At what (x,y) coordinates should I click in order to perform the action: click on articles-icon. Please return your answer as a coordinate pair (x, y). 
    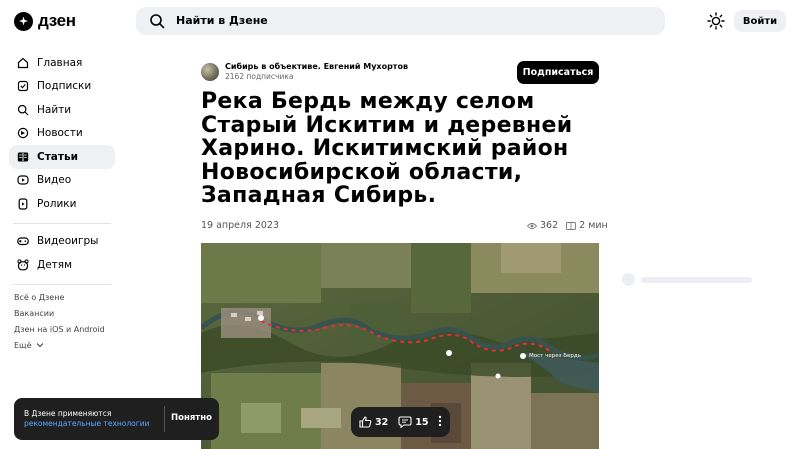
    Looking at the image, I should click on (23, 157).